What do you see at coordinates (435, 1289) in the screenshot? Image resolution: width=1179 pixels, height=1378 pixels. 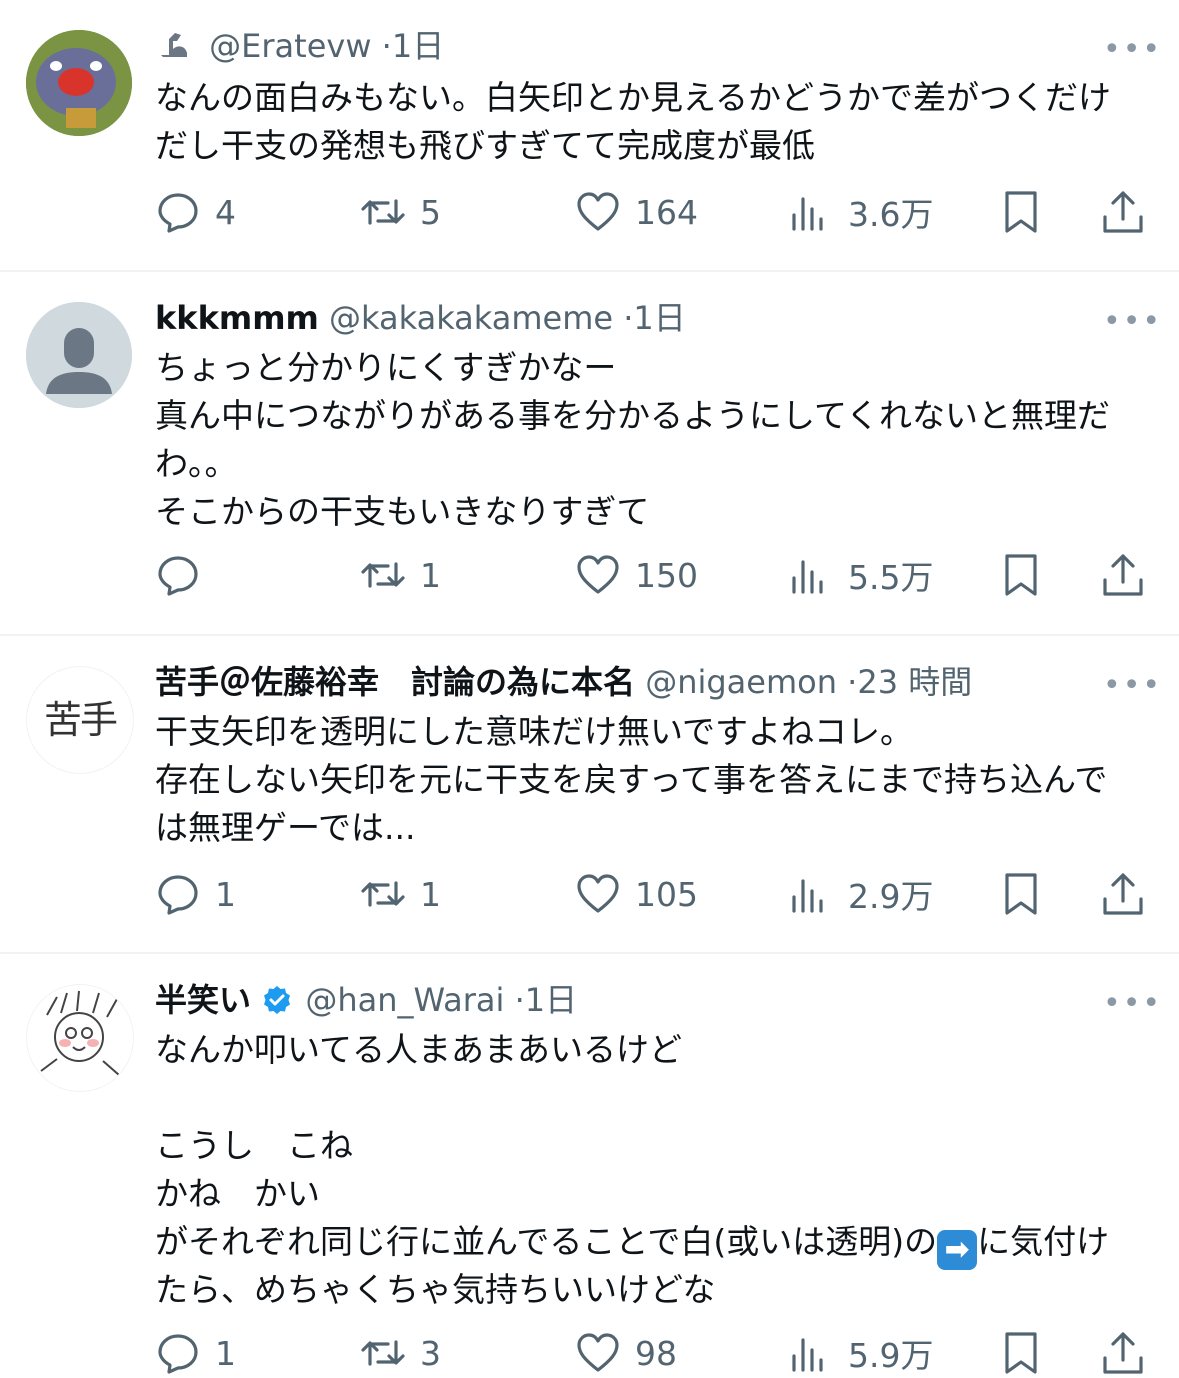 I see `tweet-line: たら、めちゃくちゃ気持ちいいけどな` at bounding box center [435, 1289].